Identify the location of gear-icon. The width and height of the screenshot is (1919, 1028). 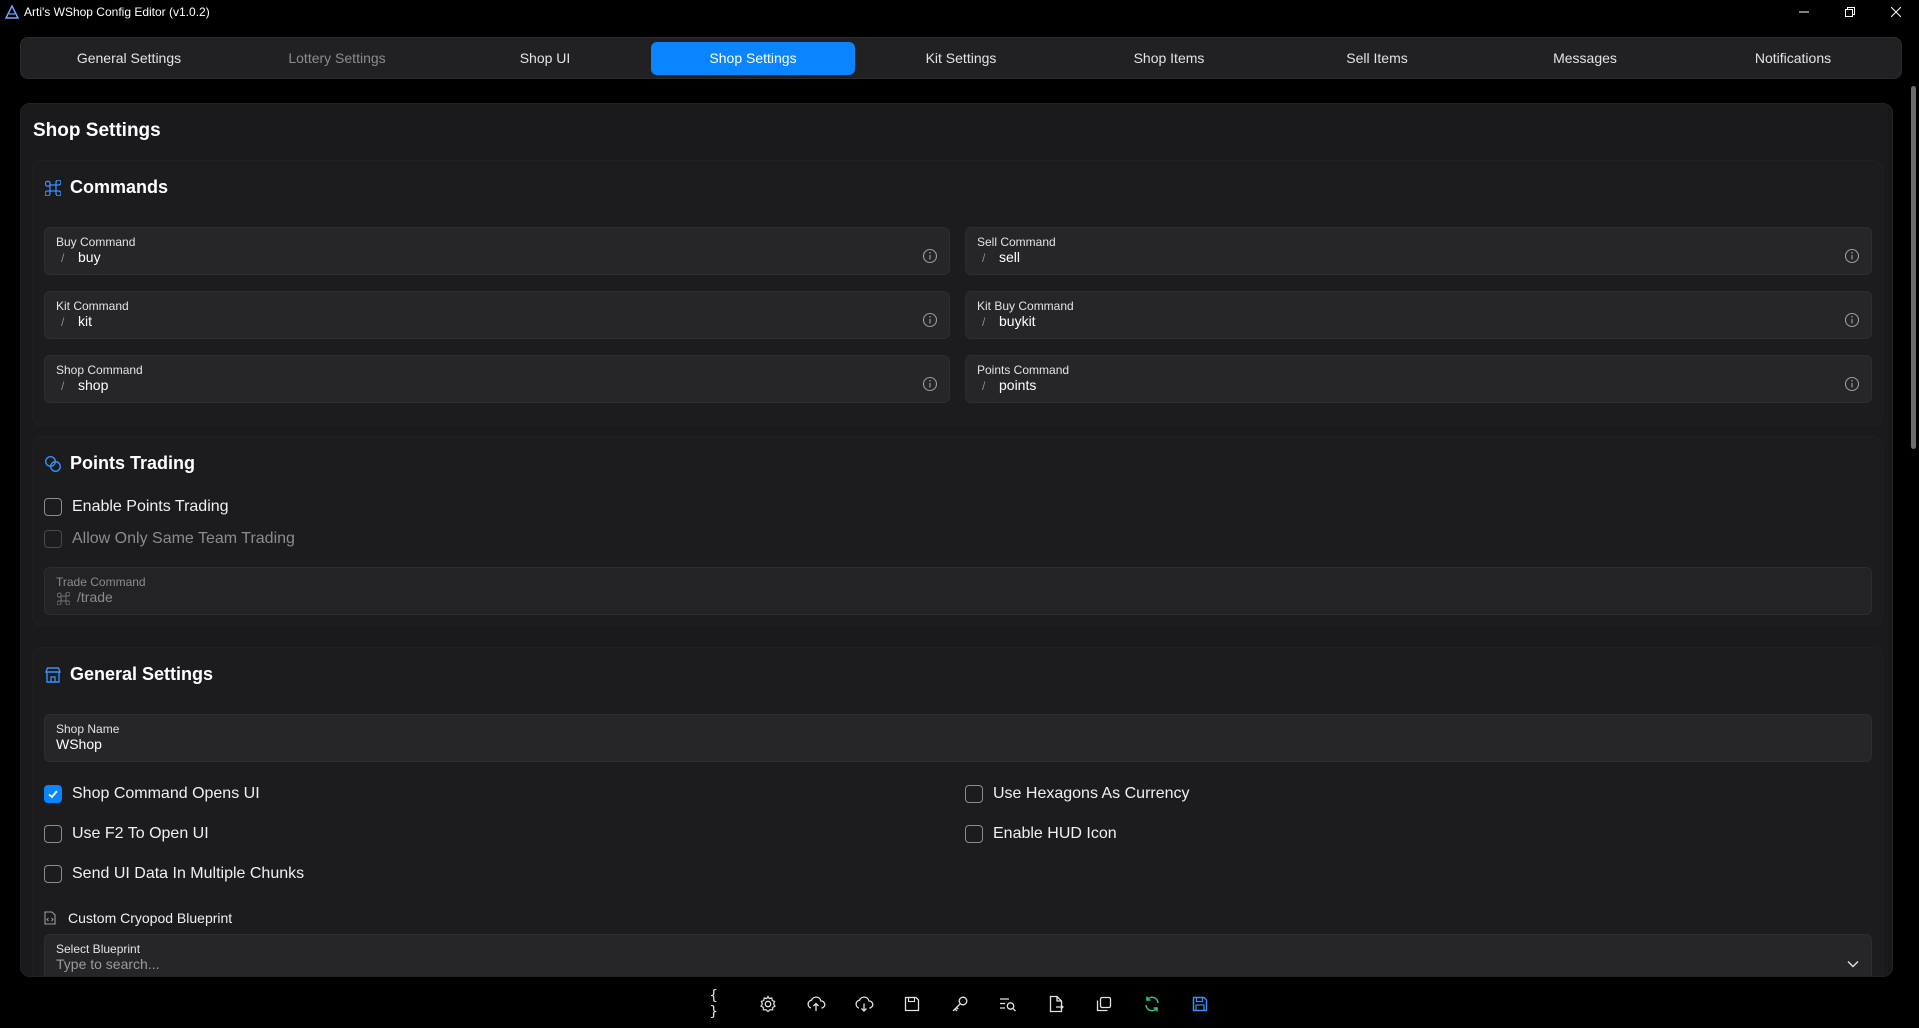
(768, 1004).